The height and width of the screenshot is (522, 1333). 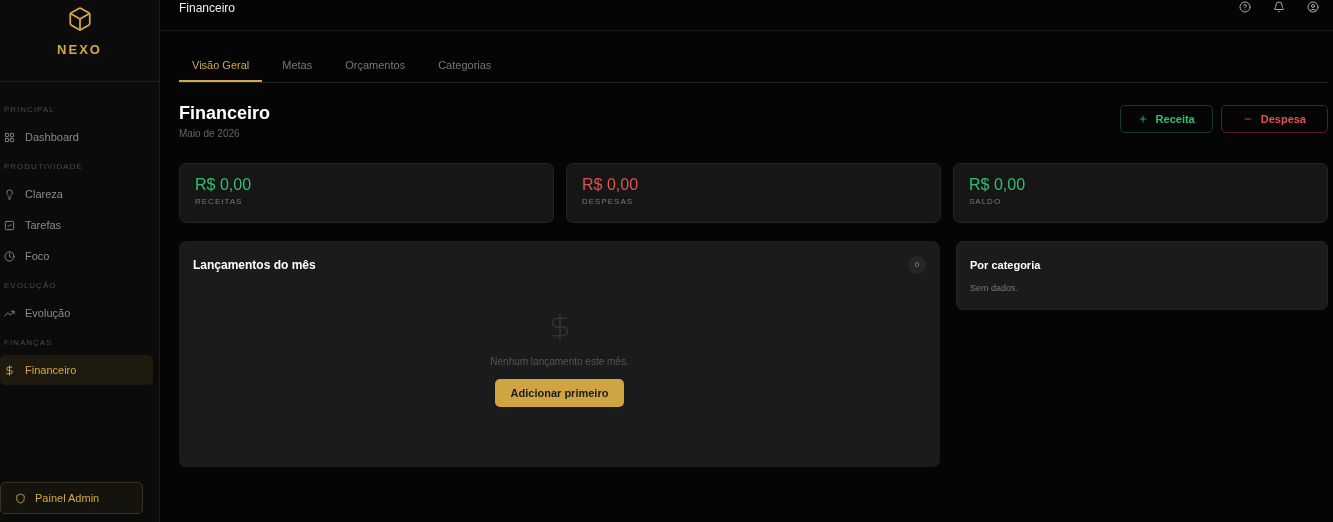 I want to click on shield-icon, so click(x=20, y=498).